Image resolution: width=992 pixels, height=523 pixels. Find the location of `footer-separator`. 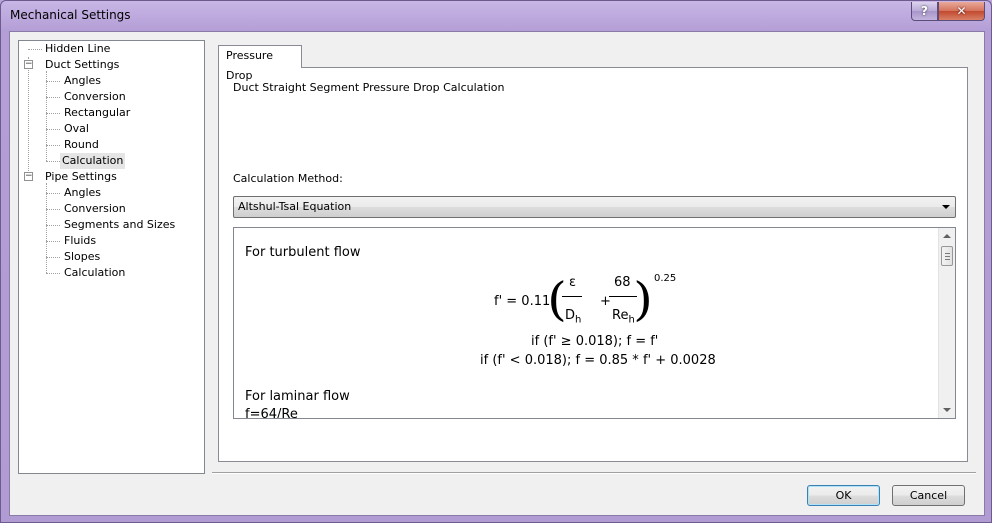

footer-separator is located at coordinates (594, 473).